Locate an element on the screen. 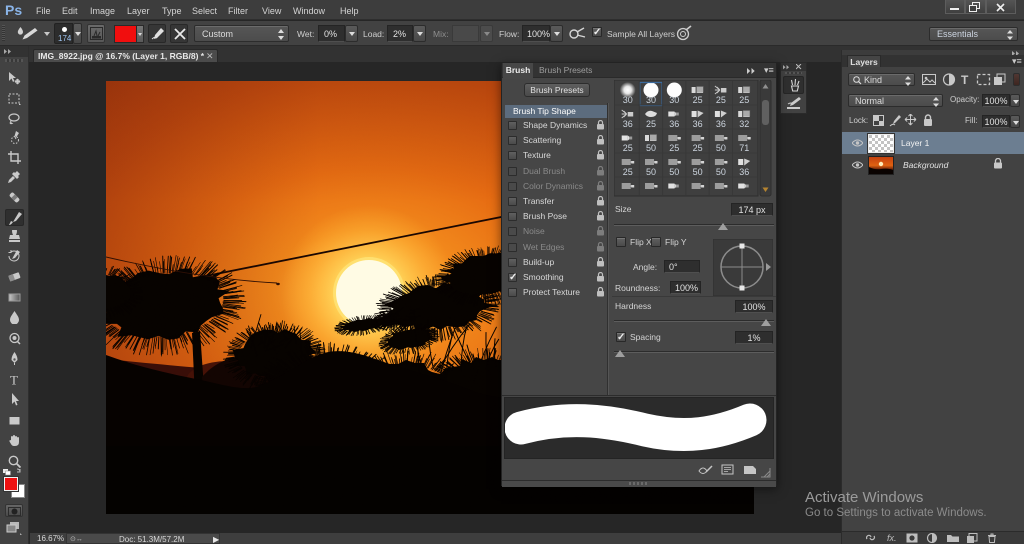  svg-text: 32 is located at coordinates (744, 124).